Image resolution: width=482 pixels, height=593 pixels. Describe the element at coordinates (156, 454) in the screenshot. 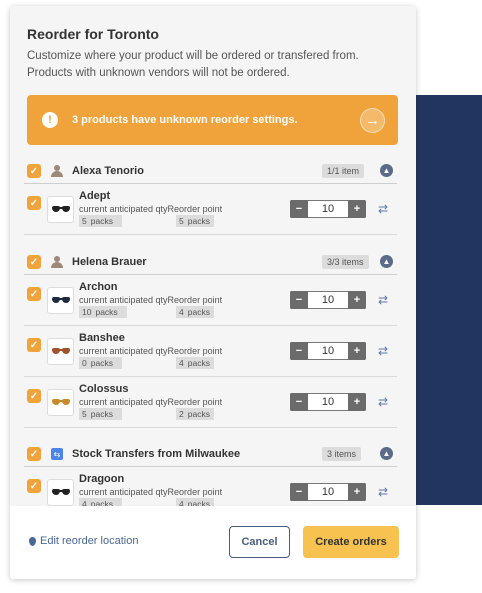

I see `group-name: Stock Transfers from Milwaukee` at that location.